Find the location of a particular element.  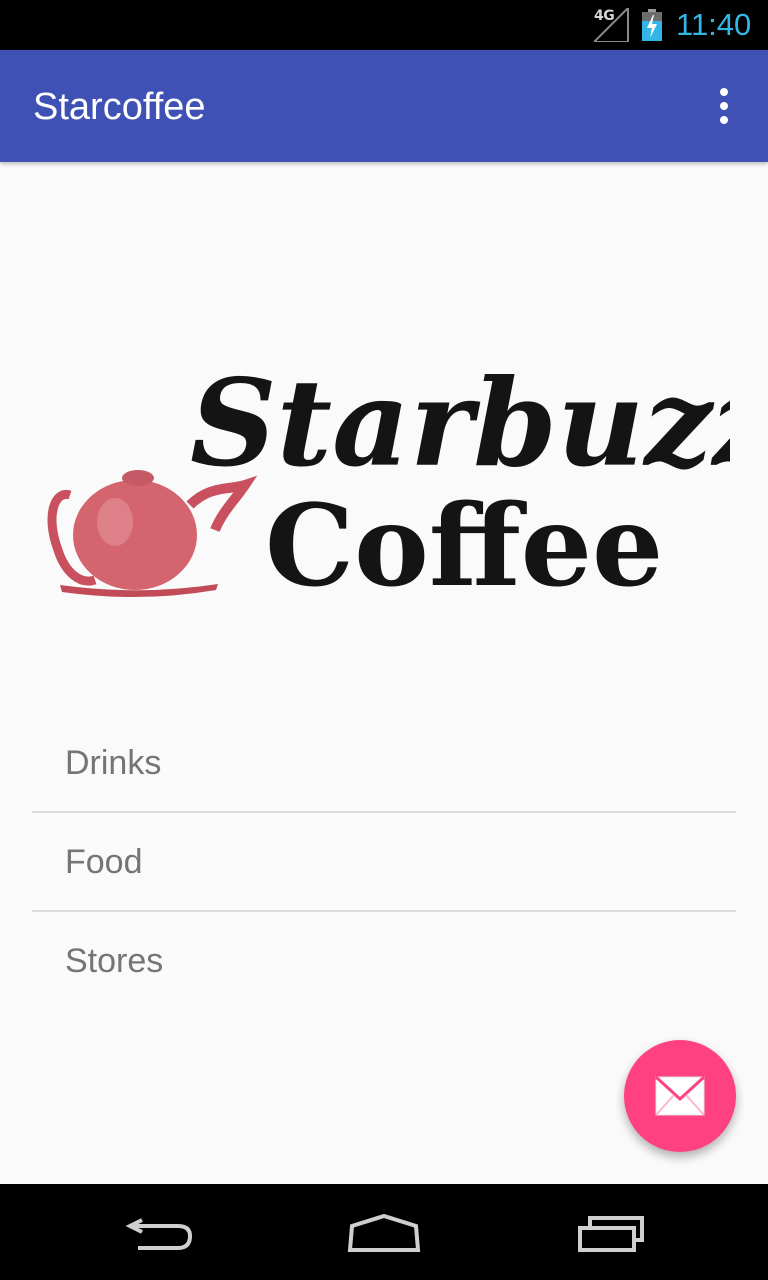

status-clock: 11:40 is located at coordinates (714, 24).